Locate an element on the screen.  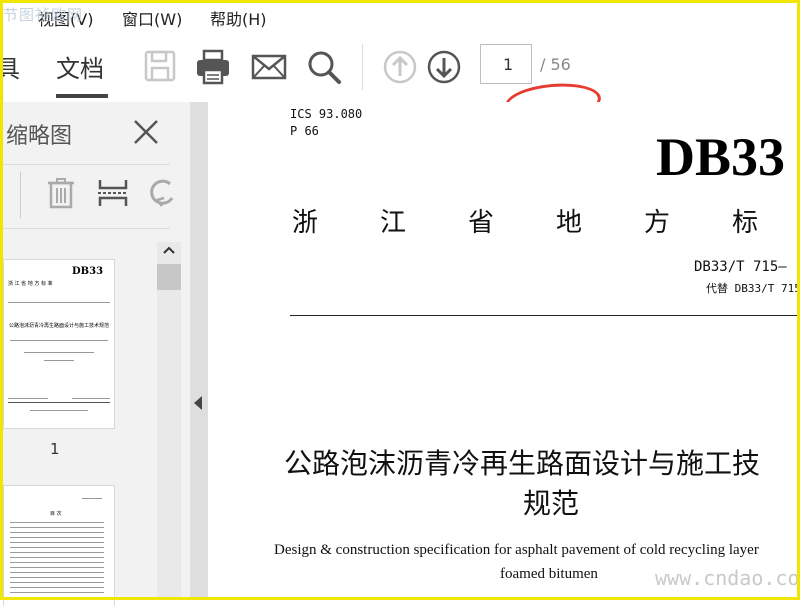
ccs-code: P 66 is located at coordinates (304, 131).